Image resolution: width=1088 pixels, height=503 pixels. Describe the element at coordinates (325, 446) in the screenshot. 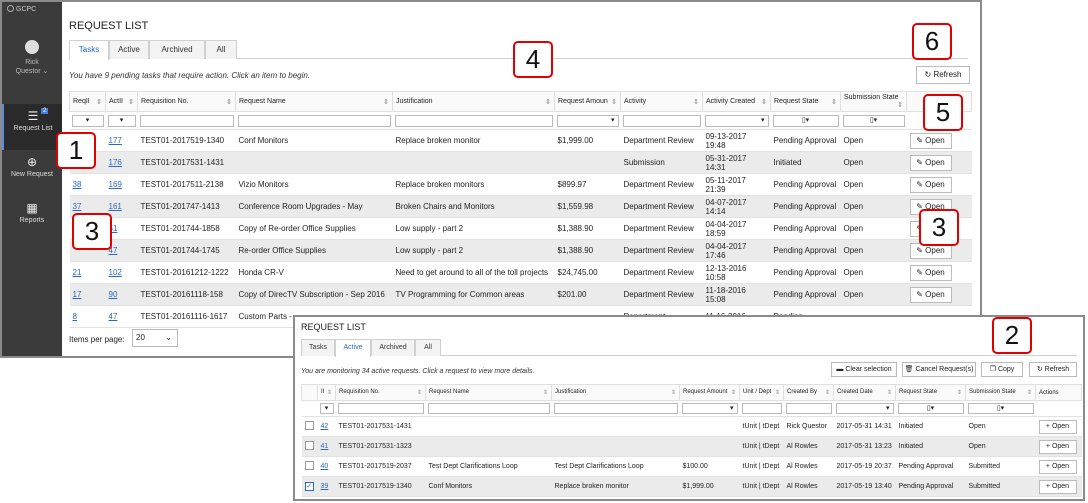

I see `request-id-link: 41` at that location.